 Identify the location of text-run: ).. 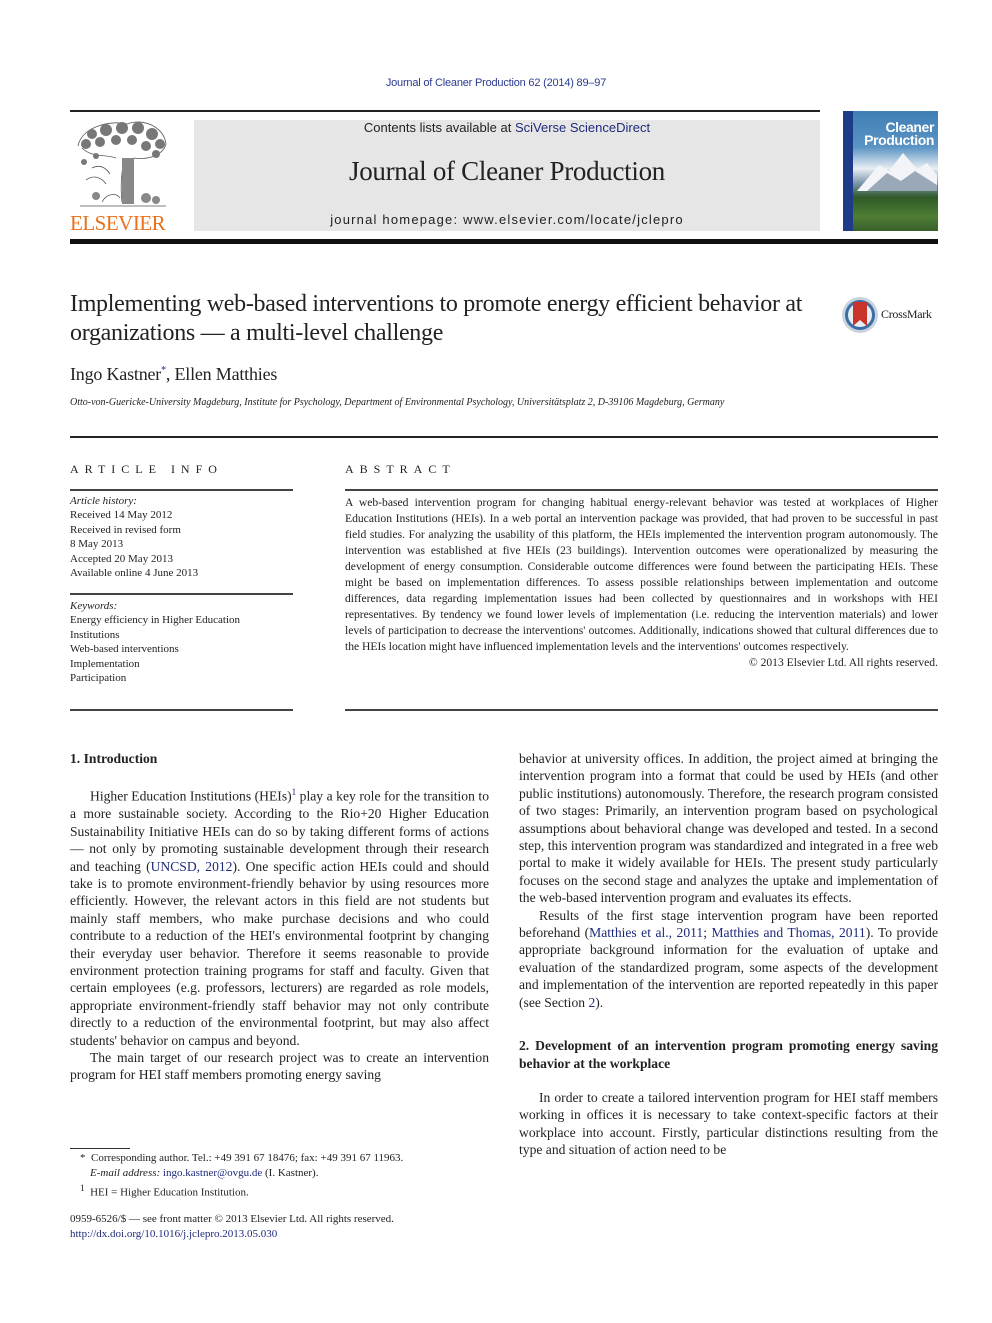
(599, 1002).